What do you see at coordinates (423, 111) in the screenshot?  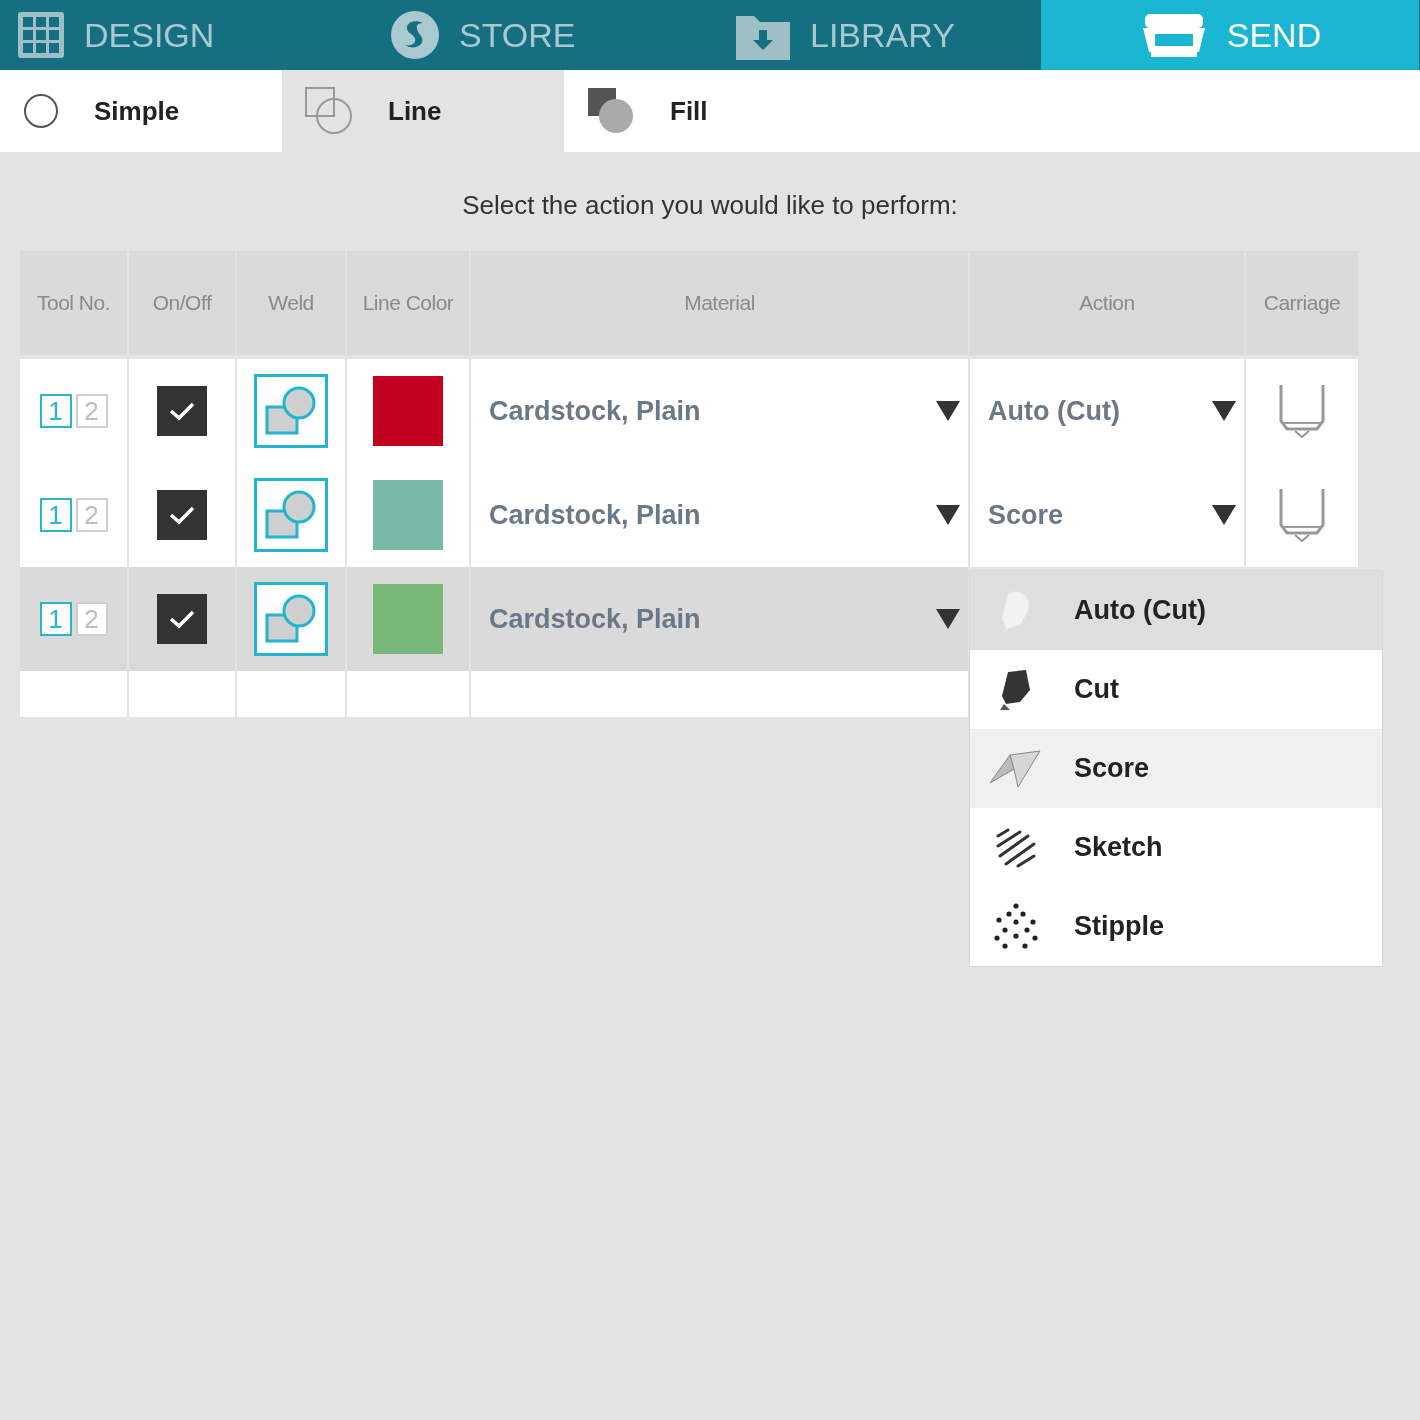 I see `mode-tab: Line` at bounding box center [423, 111].